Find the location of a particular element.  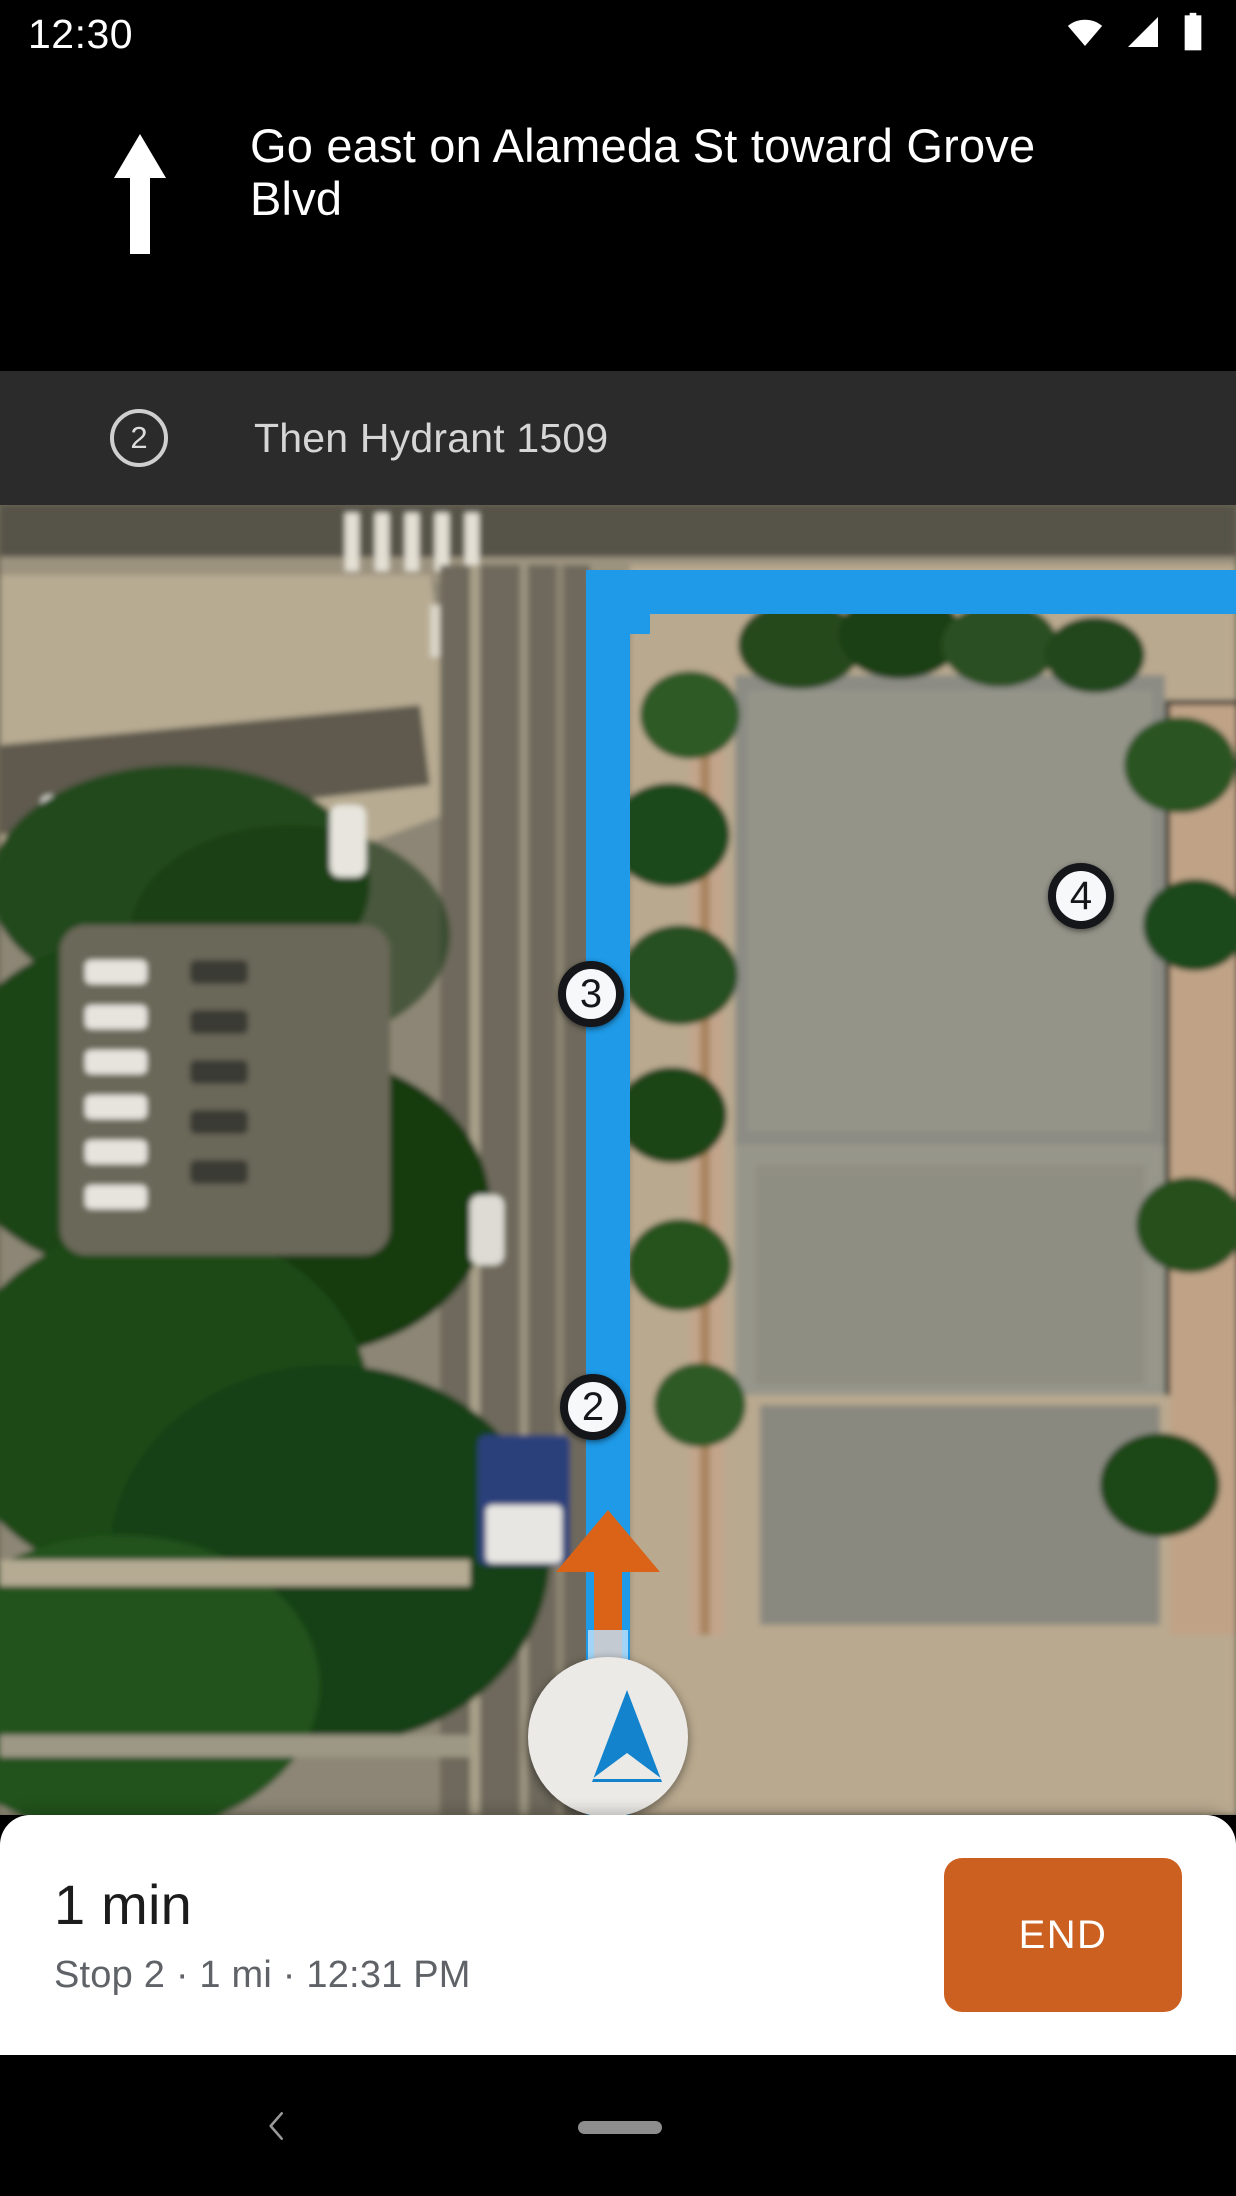

vehicle-heading-arrow-notch is located at coordinates (627, 1766).